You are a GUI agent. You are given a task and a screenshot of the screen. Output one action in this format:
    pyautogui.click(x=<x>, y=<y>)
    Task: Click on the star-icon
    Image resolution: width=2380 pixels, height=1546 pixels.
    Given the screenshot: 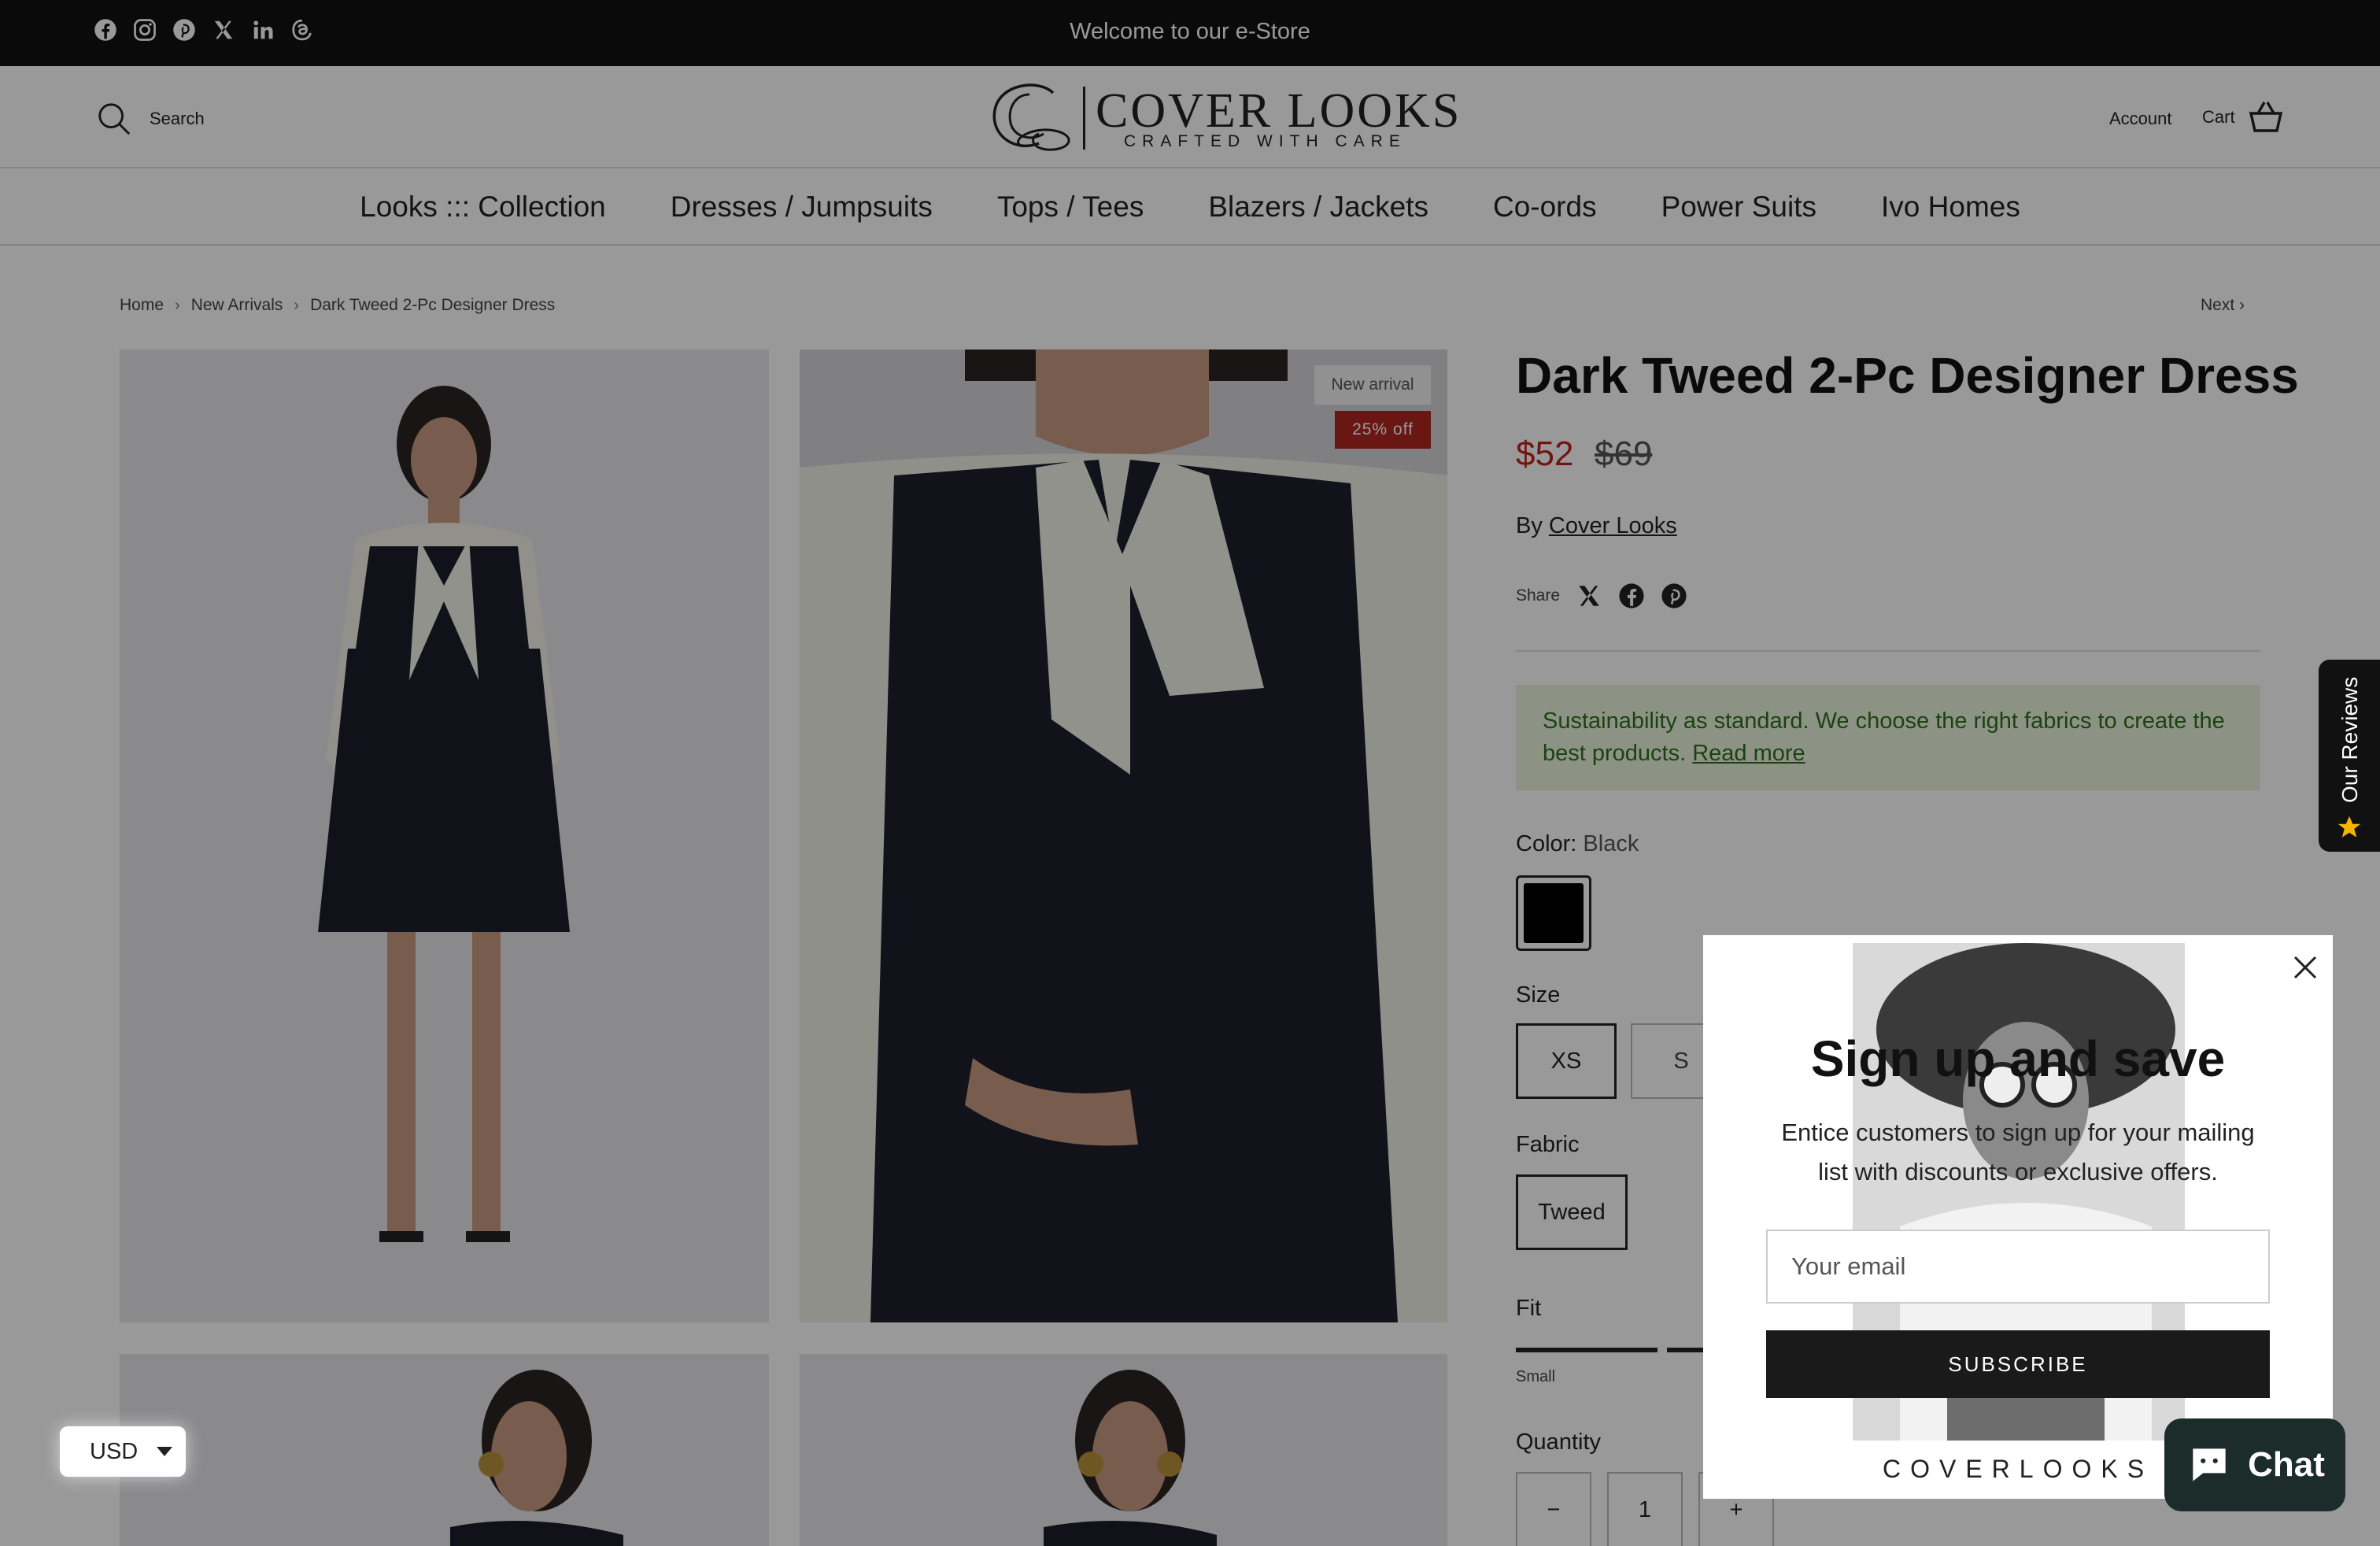 What is the action you would take?
    pyautogui.click(x=2349, y=827)
    